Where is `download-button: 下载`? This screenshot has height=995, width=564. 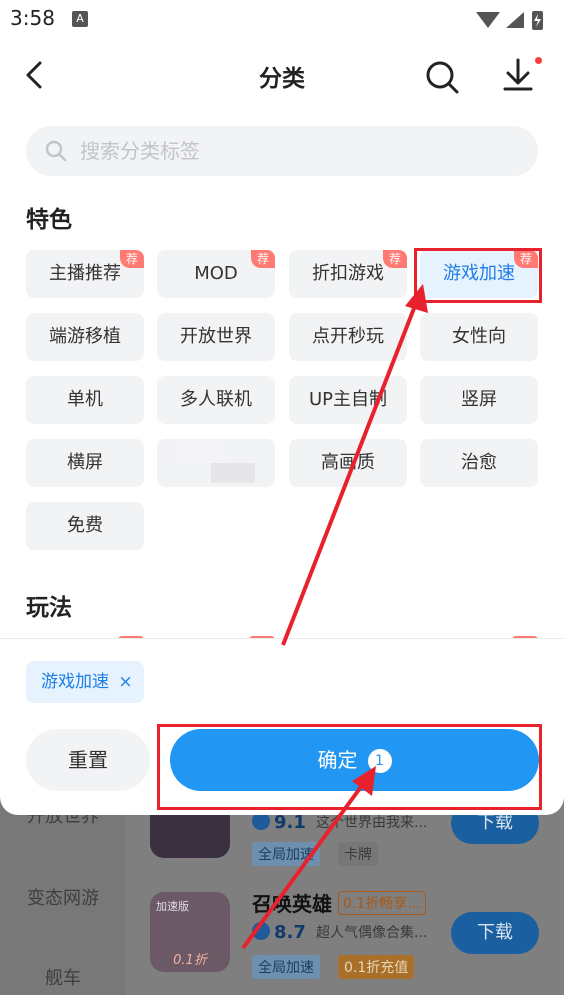 download-button: 下载 is located at coordinates (495, 933).